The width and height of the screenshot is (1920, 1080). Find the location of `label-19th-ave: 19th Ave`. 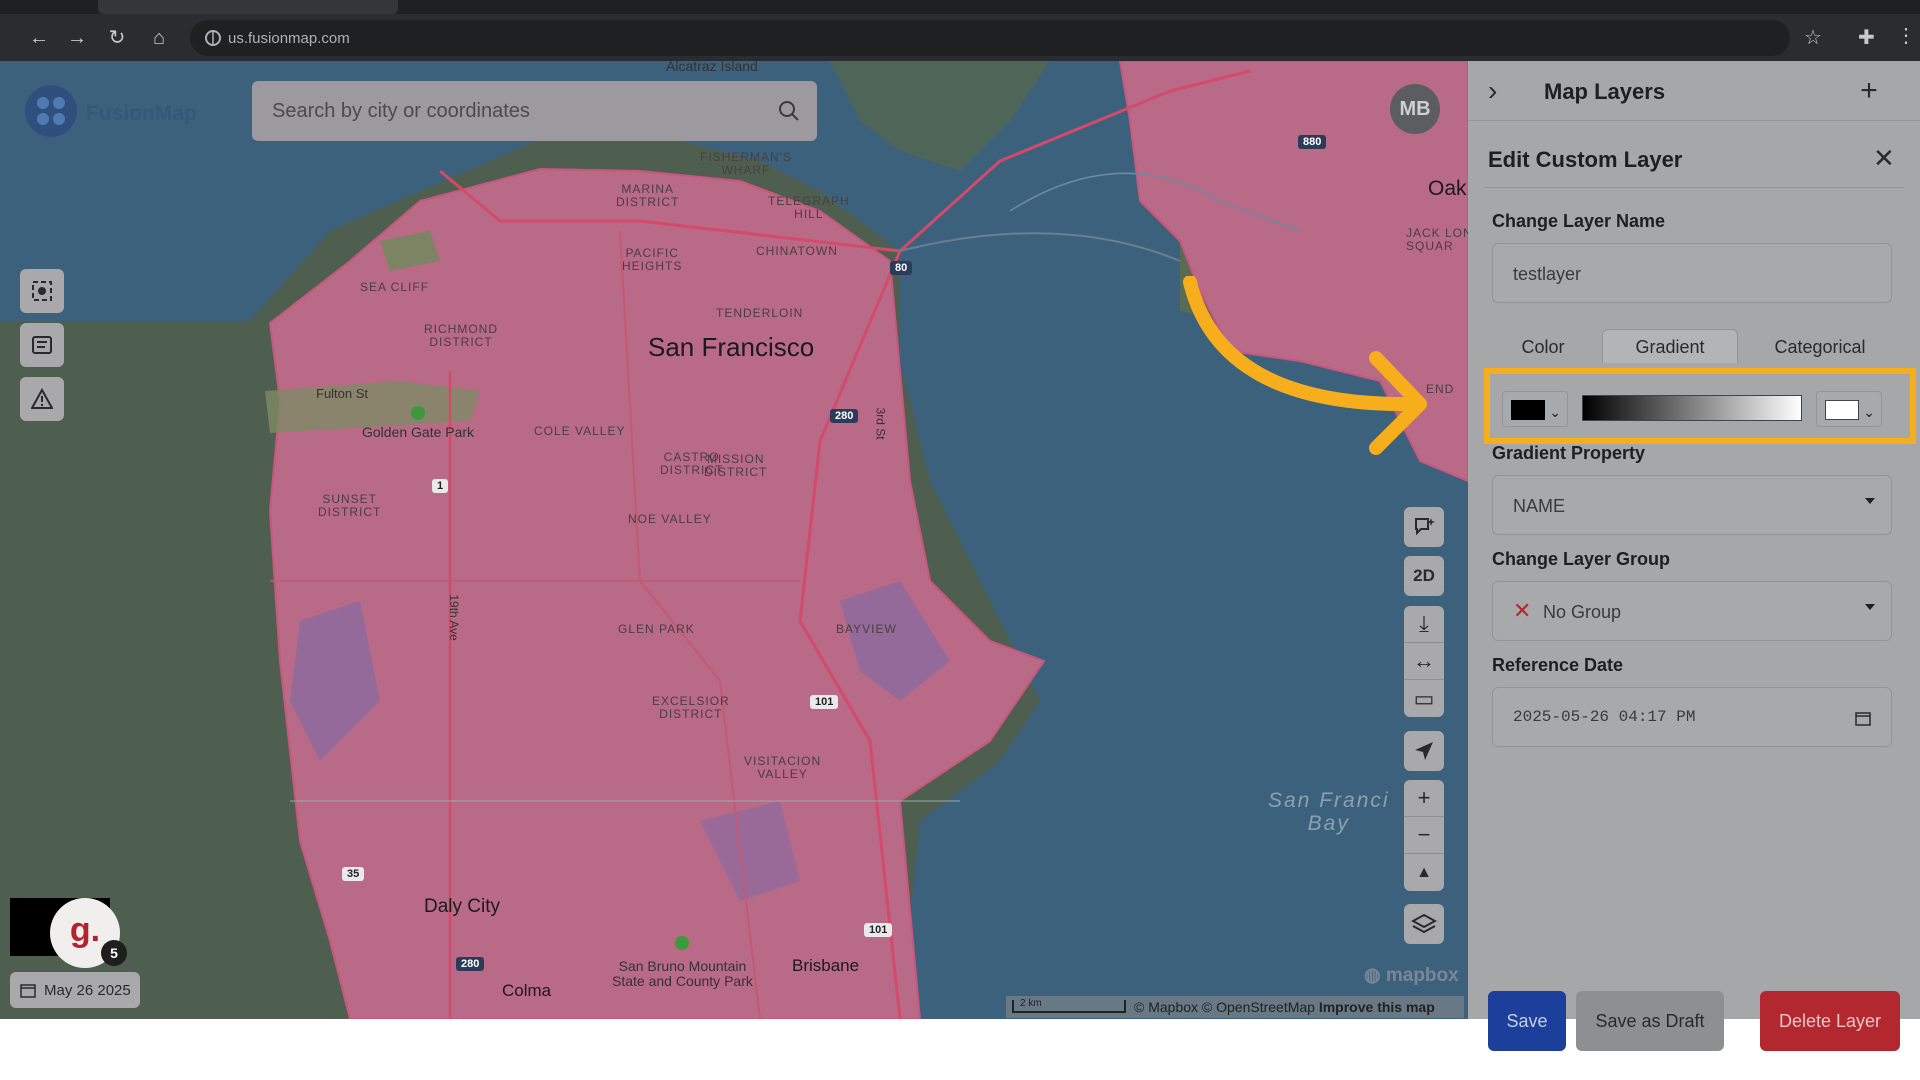

label-19th-ave: 19th Ave is located at coordinates (453, 617).